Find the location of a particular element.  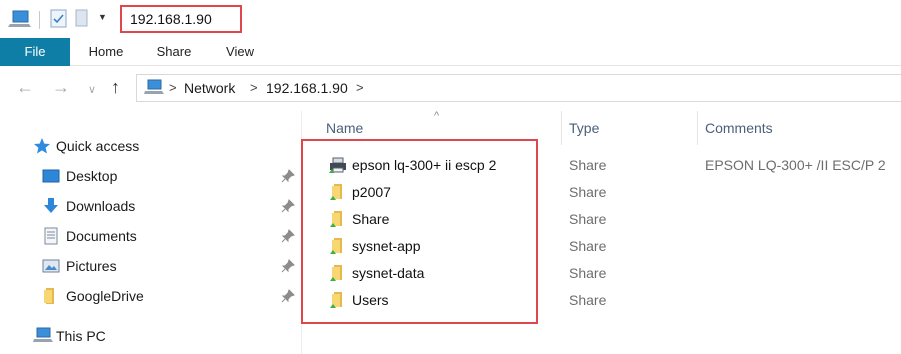

file-name: sysnet-app is located at coordinates (386, 246).